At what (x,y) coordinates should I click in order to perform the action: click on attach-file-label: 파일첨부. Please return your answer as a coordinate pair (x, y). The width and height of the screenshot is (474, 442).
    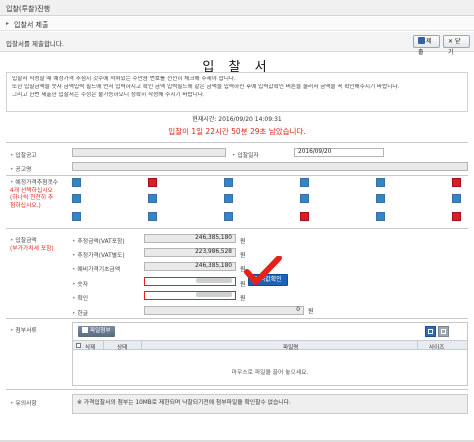
    Looking at the image, I should click on (100, 331).